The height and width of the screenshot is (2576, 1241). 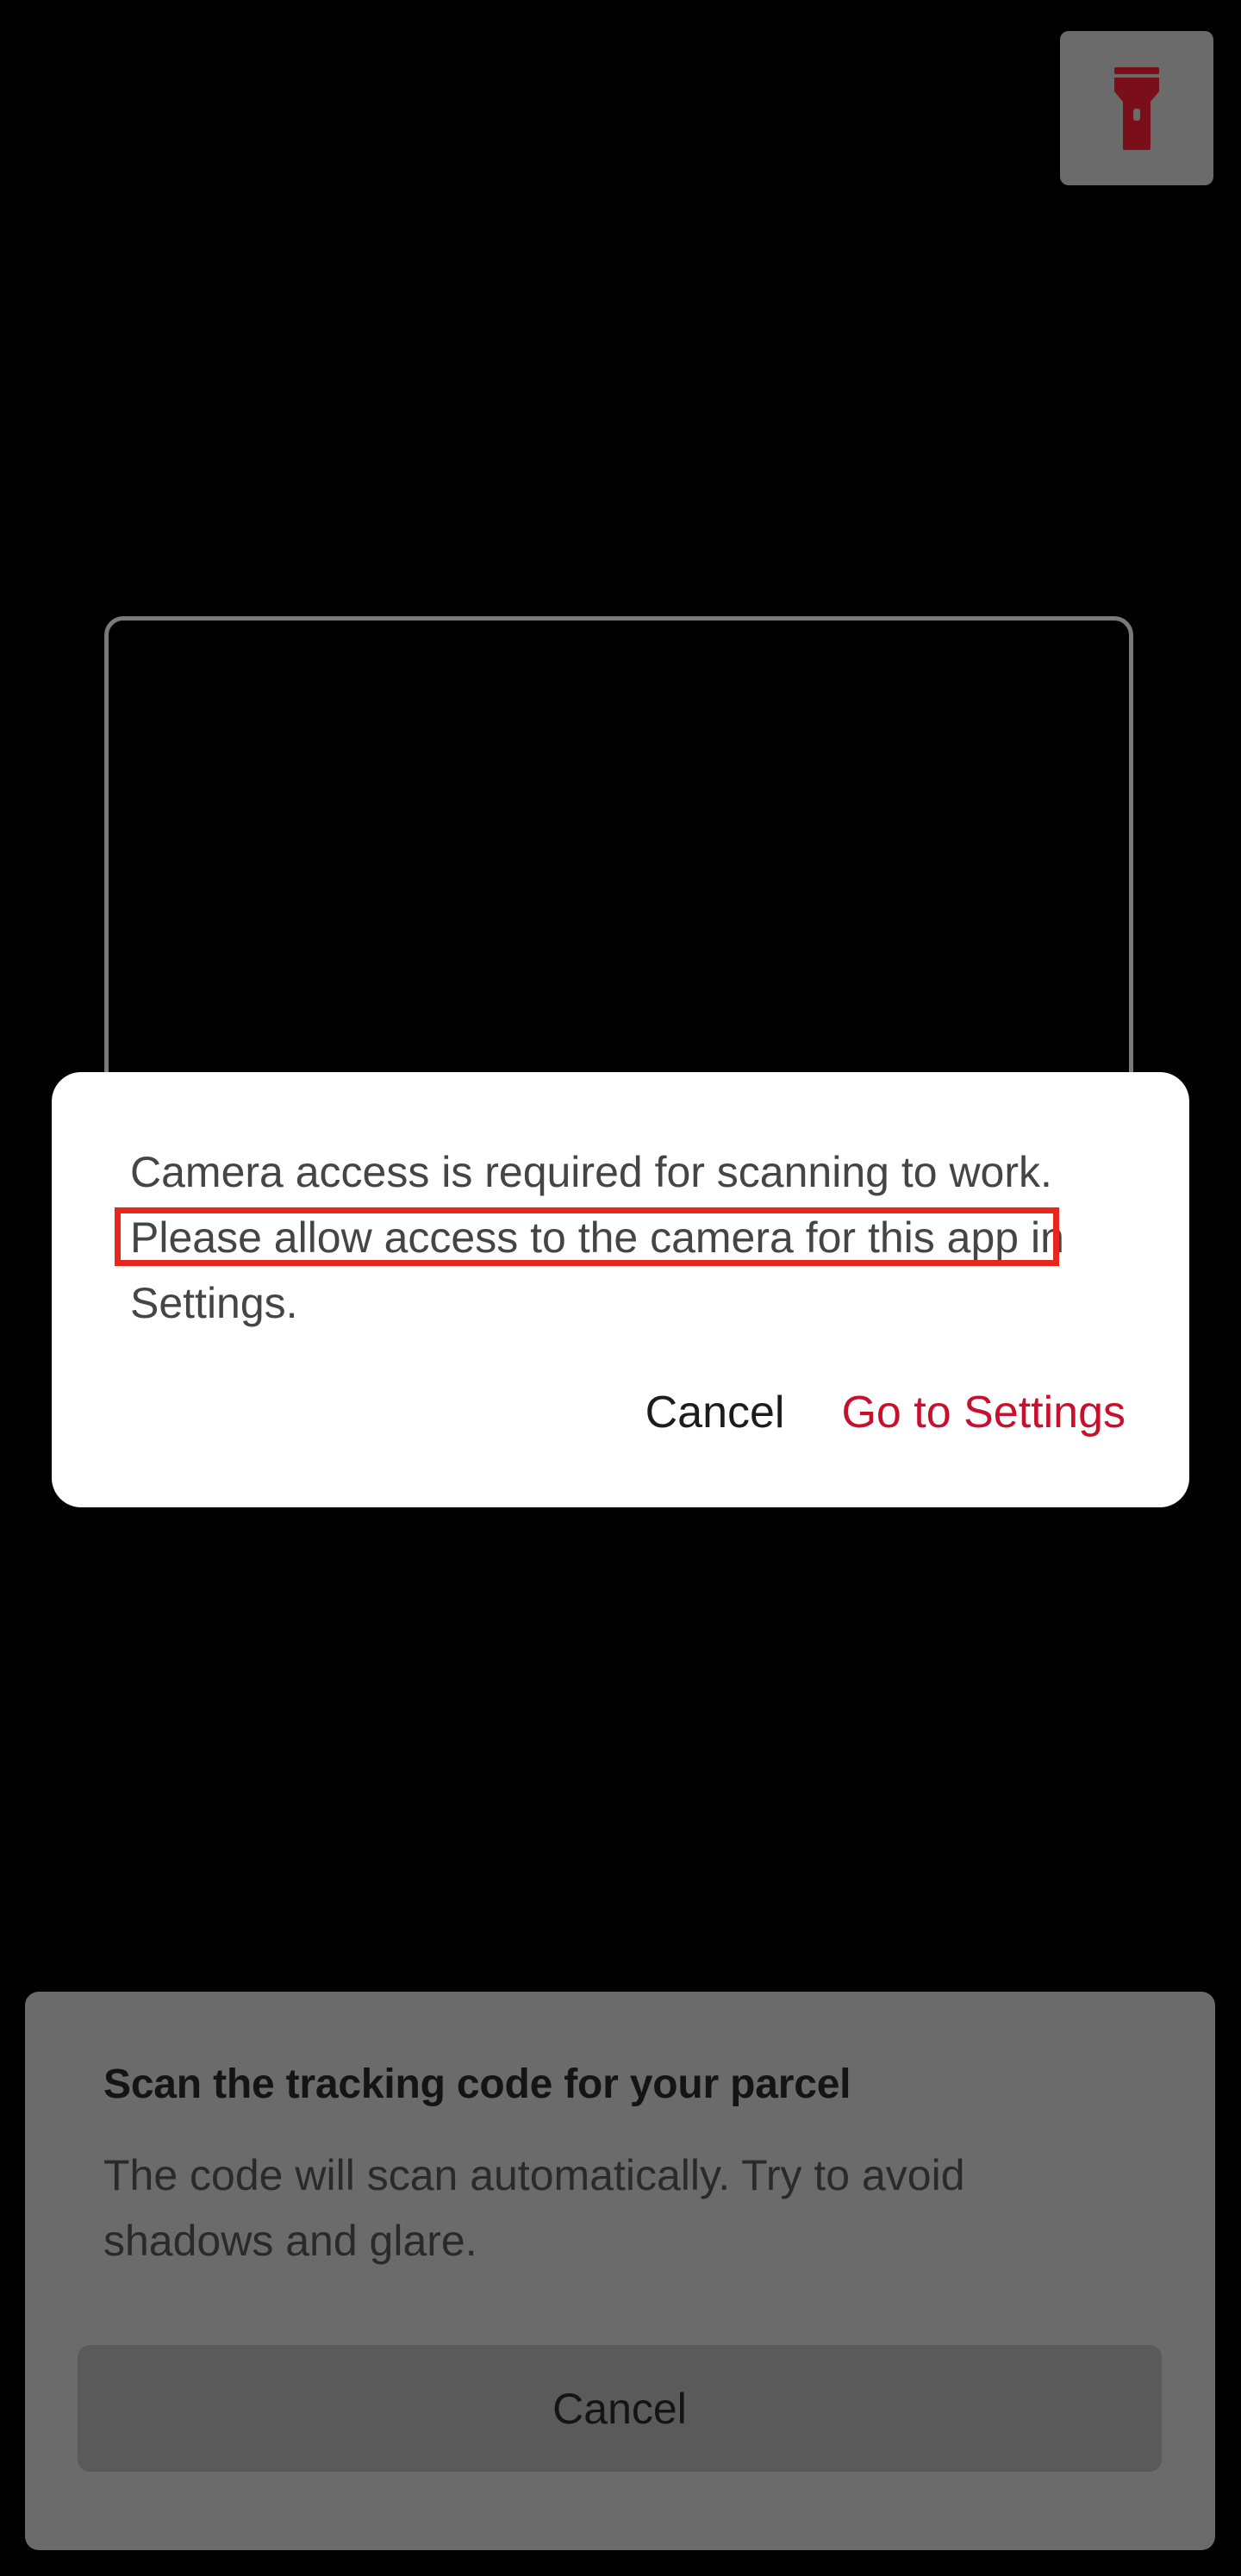 I want to click on dialog-actions: Cancel Go to Settings, so click(x=886, y=1412).